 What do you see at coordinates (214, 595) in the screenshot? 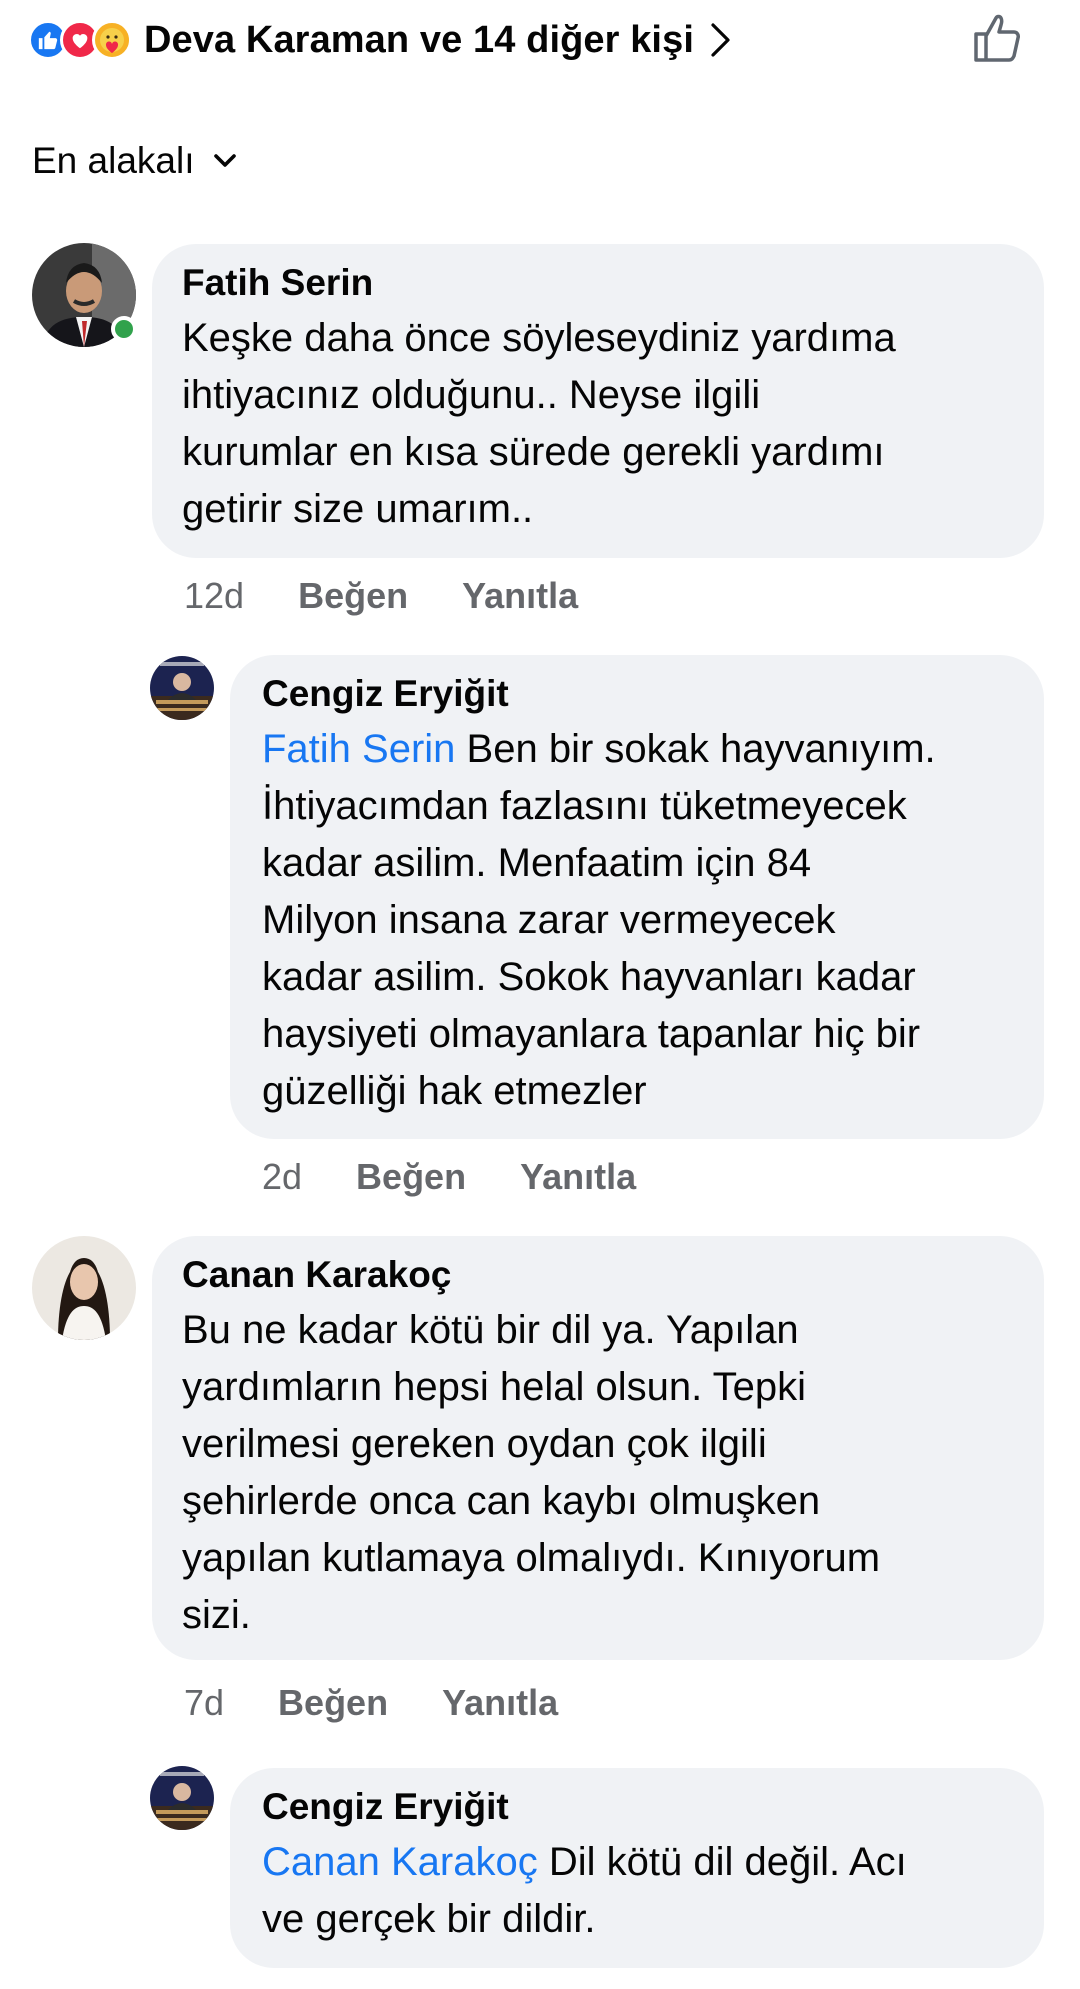
I see `comment-age: 12d` at bounding box center [214, 595].